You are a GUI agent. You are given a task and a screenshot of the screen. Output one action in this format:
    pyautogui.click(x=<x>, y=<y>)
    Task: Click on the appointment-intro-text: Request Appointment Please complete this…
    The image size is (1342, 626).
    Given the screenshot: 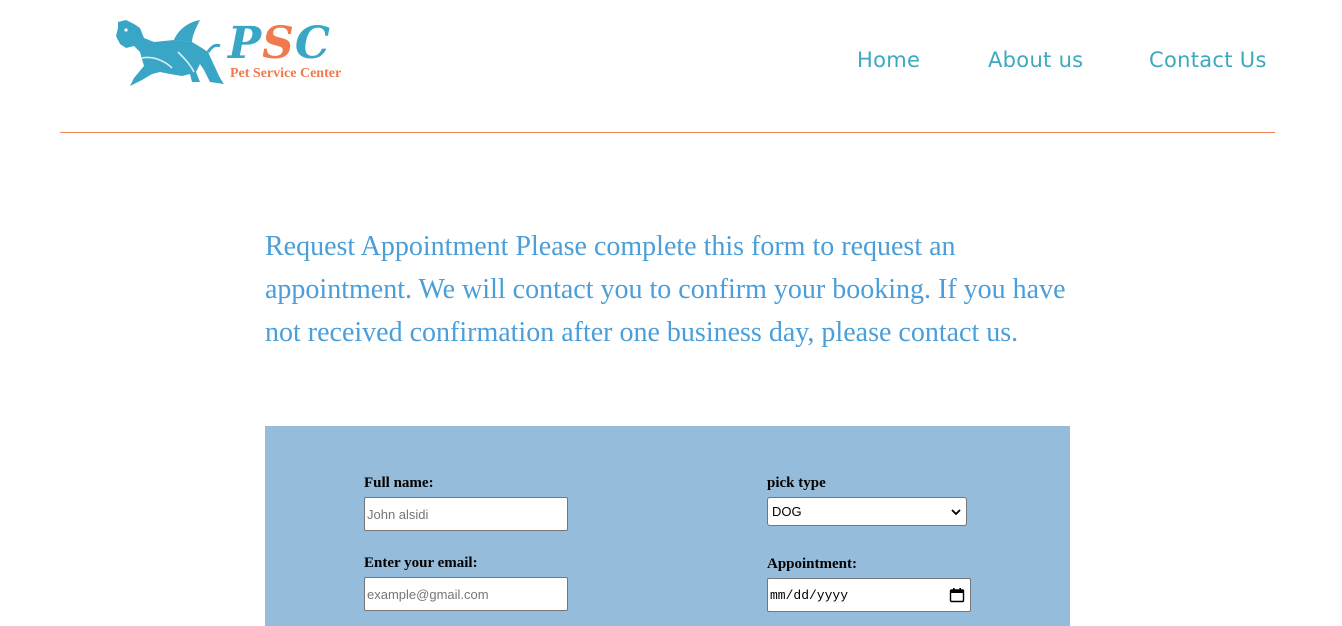 What is the action you would take?
    pyautogui.click(x=665, y=289)
    